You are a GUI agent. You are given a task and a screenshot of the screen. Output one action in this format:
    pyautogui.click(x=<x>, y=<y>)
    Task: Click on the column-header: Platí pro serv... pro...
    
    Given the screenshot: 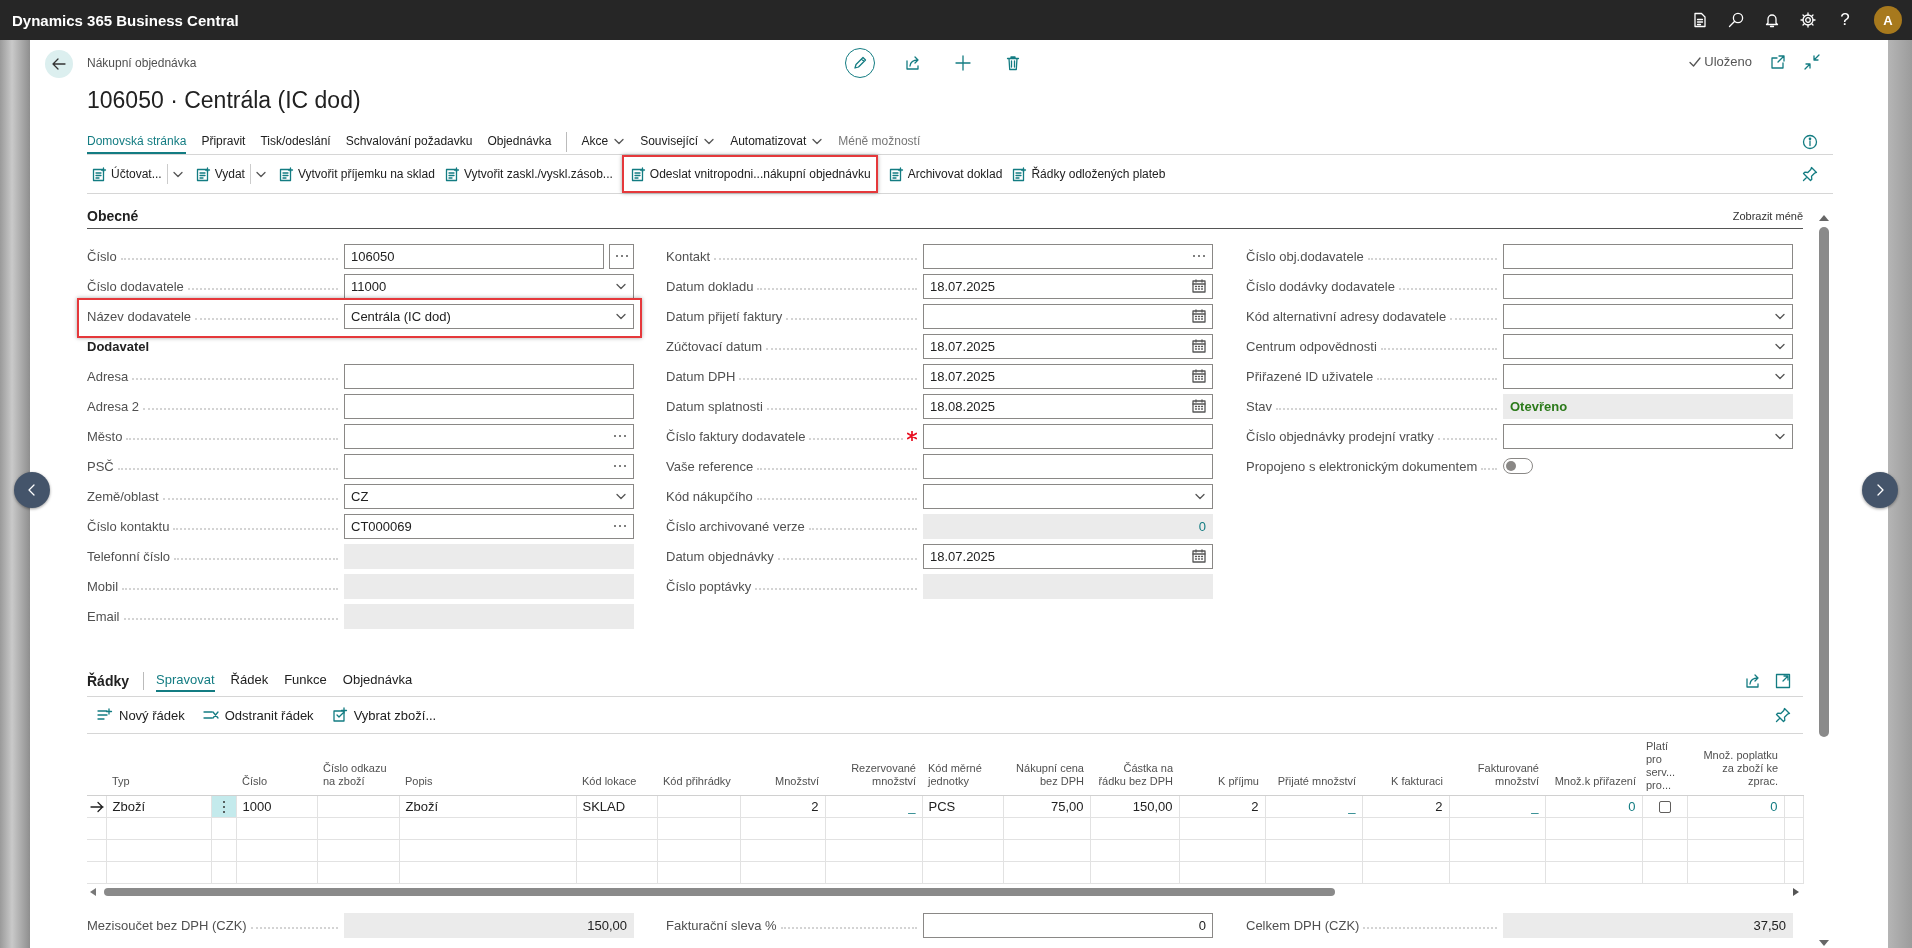 What is the action you would take?
    pyautogui.click(x=1664, y=766)
    